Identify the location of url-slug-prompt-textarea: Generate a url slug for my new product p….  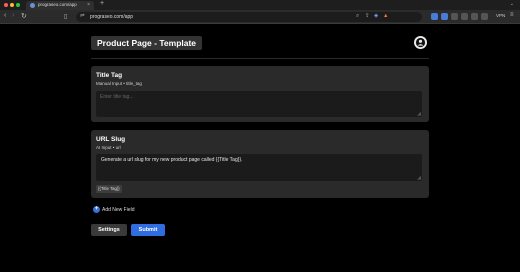
(259, 167).